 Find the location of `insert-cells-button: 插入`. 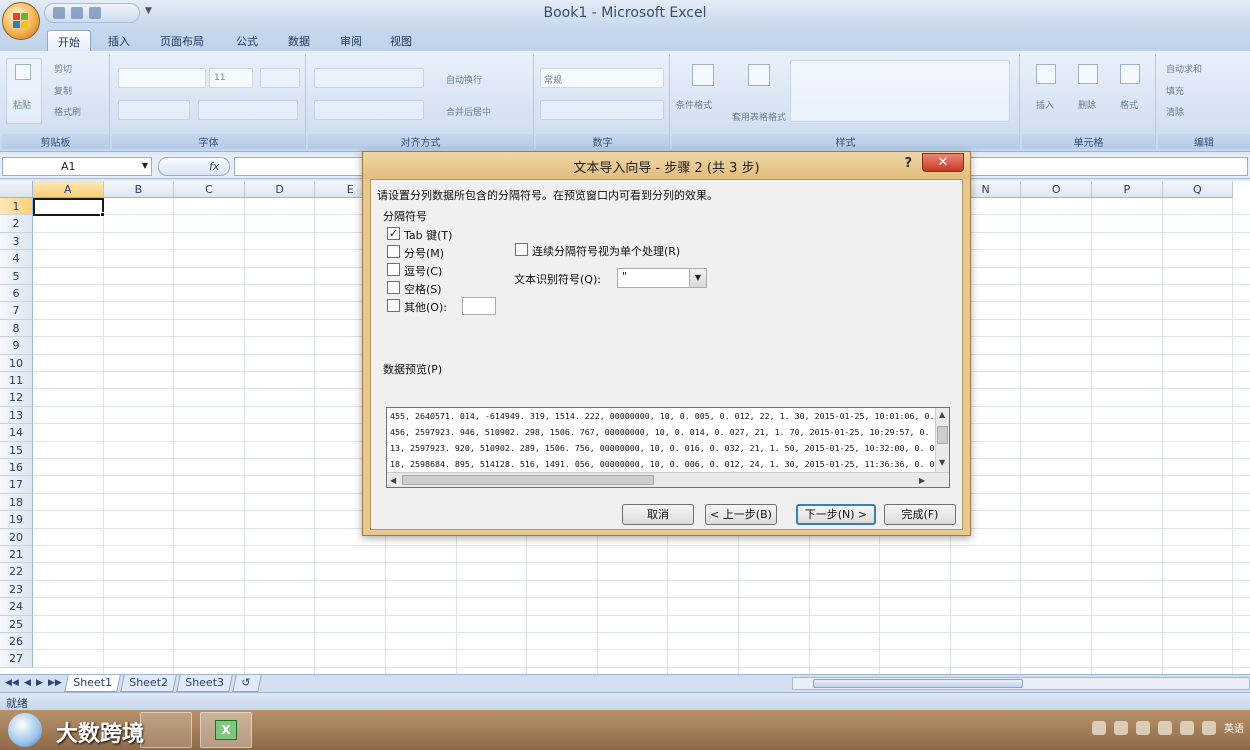

insert-cells-button: 插入 is located at coordinates (1045, 104).